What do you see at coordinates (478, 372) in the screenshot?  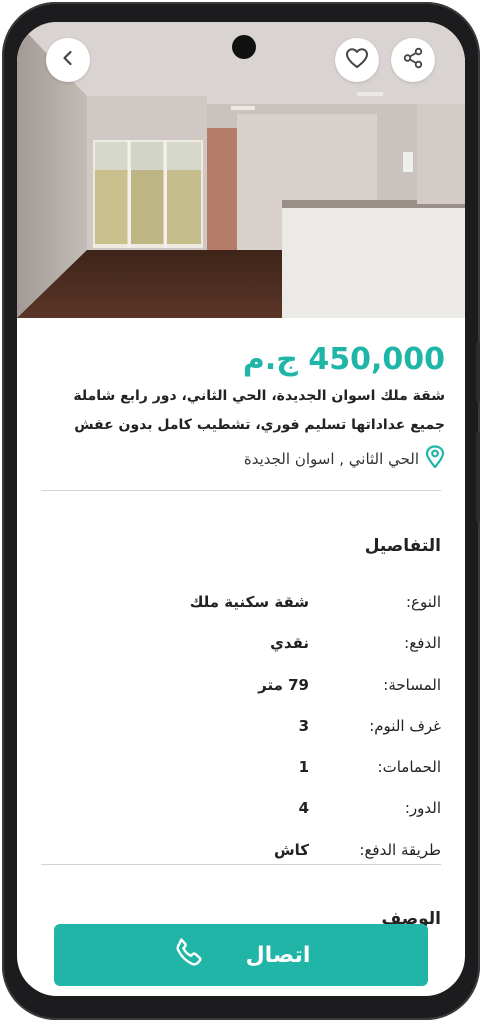 I see `volume-button` at bounding box center [478, 372].